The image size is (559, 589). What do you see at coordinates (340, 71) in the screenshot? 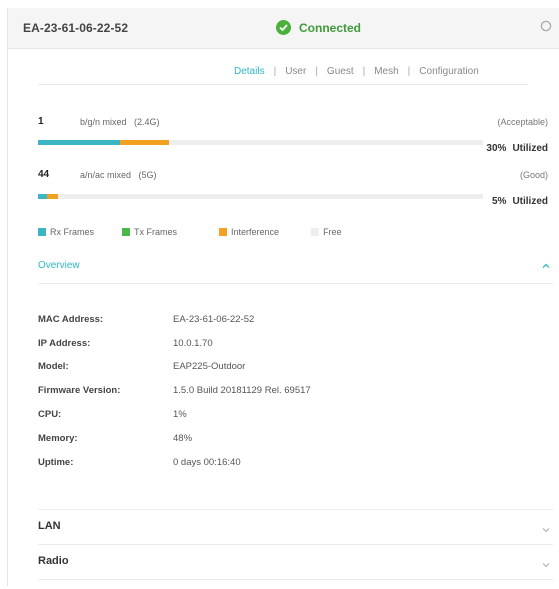
I see `tab-guest: Guest` at bounding box center [340, 71].